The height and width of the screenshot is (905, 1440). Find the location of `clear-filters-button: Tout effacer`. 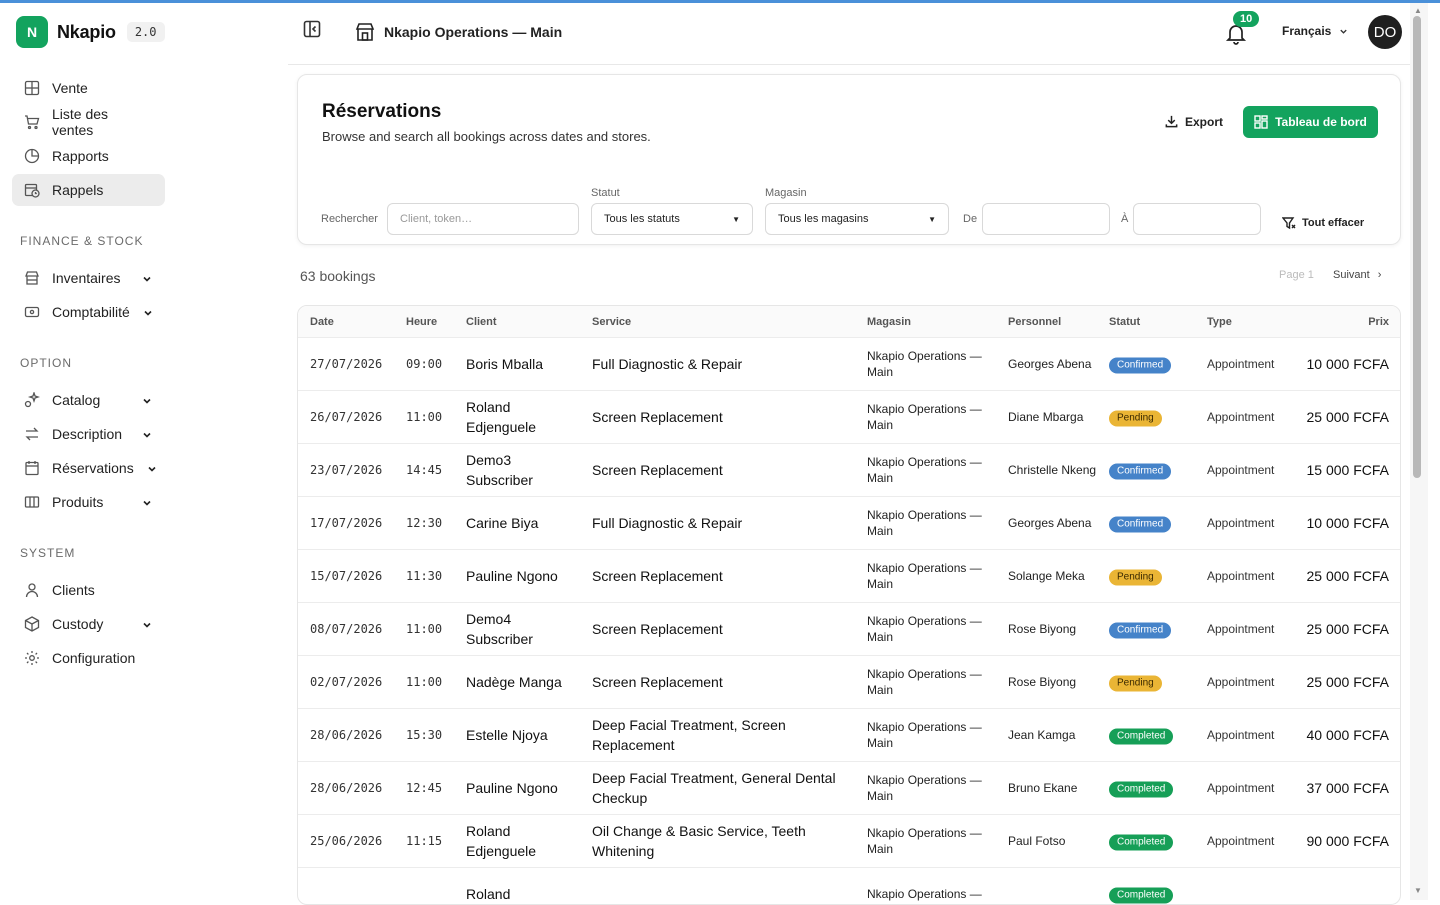

clear-filters-button: Tout effacer is located at coordinates (1323, 223).